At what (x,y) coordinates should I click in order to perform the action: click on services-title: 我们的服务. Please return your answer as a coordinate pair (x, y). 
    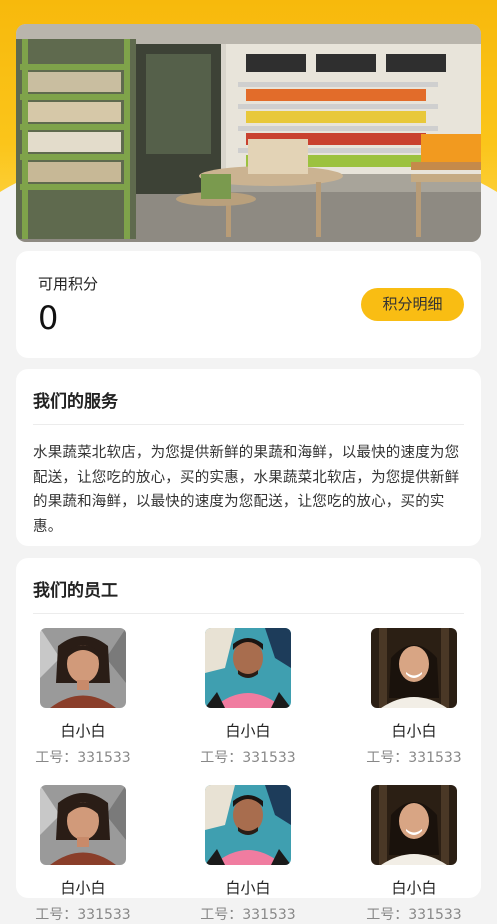
    Looking at the image, I should click on (75, 402).